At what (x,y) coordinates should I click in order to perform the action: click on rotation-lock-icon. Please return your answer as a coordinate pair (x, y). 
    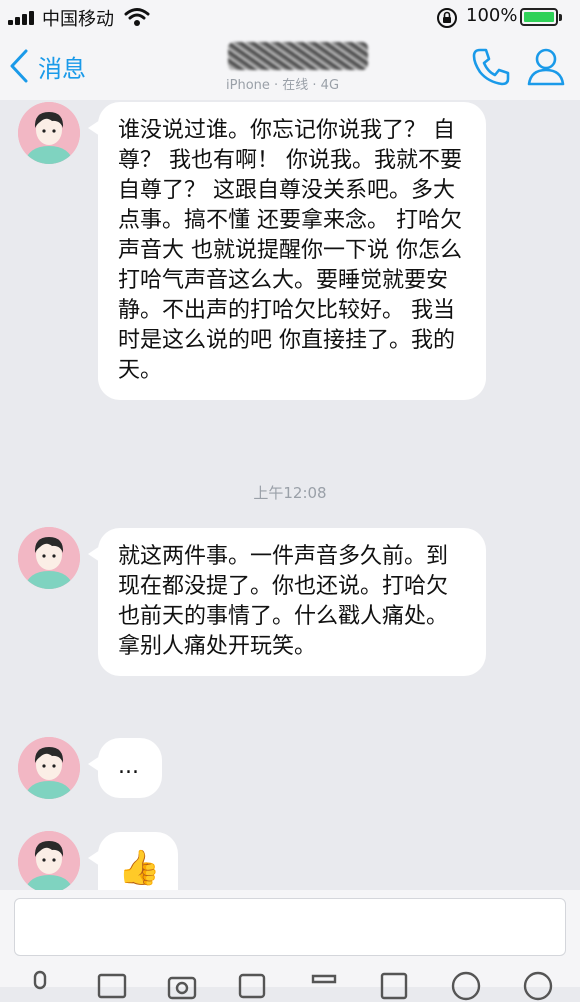
    Looking at the image, I should click on (447, 18).